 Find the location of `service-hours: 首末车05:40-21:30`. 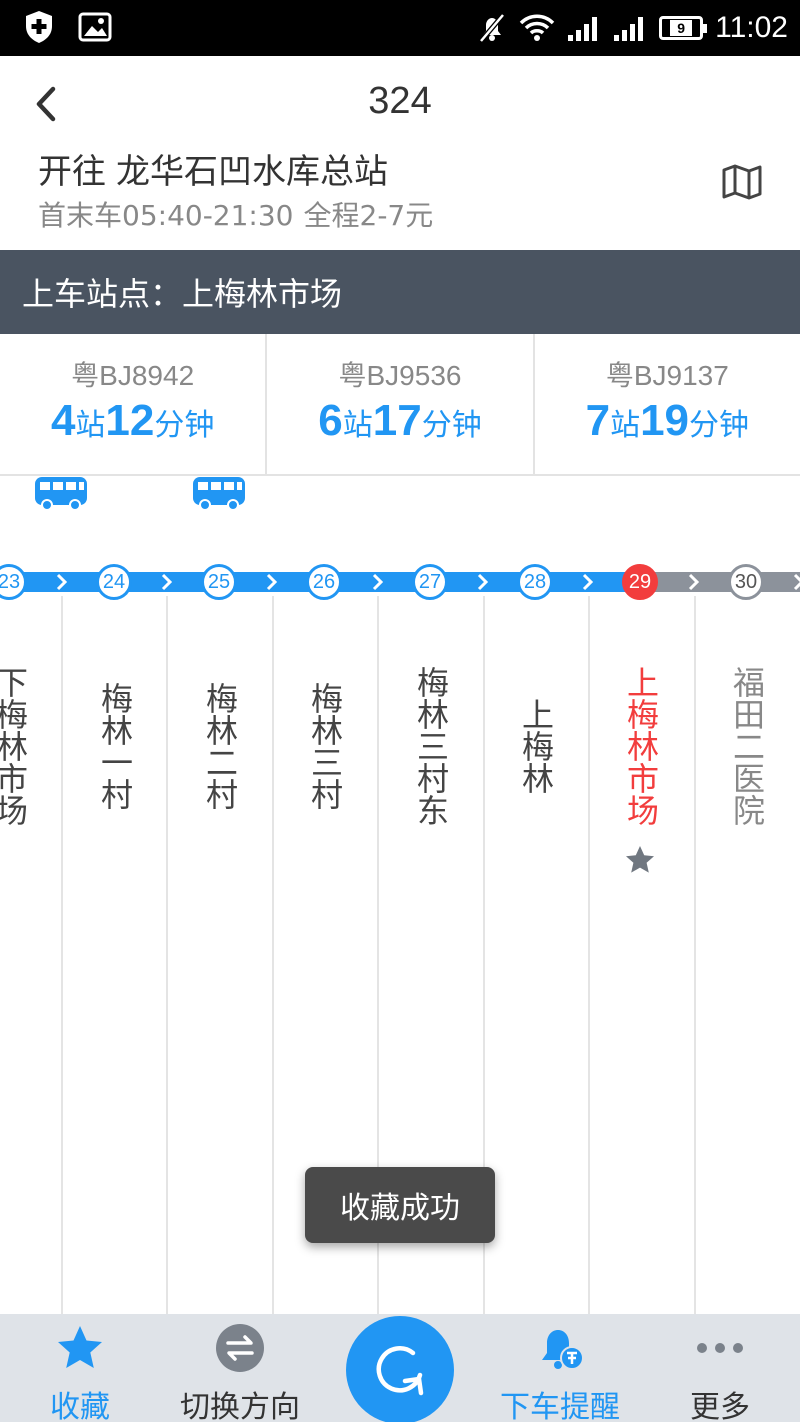

service-hours: 首末车05:40-21:30 is located at coordinates (166, 215).